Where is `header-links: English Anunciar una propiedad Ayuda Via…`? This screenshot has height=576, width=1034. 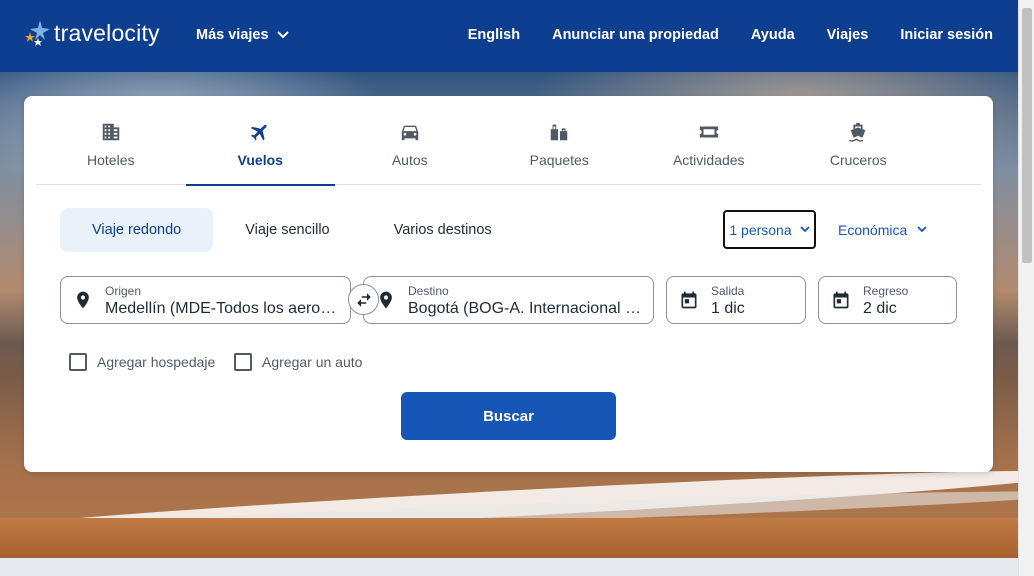
header-links: English Anunciar una propiedad Ayuda Via… is located at coordinates (730, 35).